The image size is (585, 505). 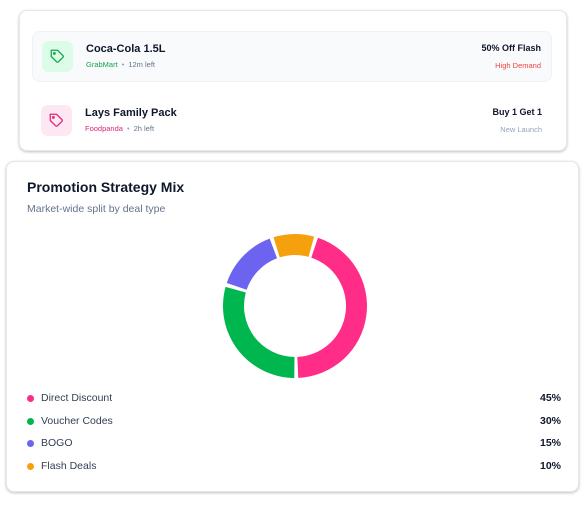 I want to click on deal-offer: 50% Off Flash, so click(x=511, y=48).